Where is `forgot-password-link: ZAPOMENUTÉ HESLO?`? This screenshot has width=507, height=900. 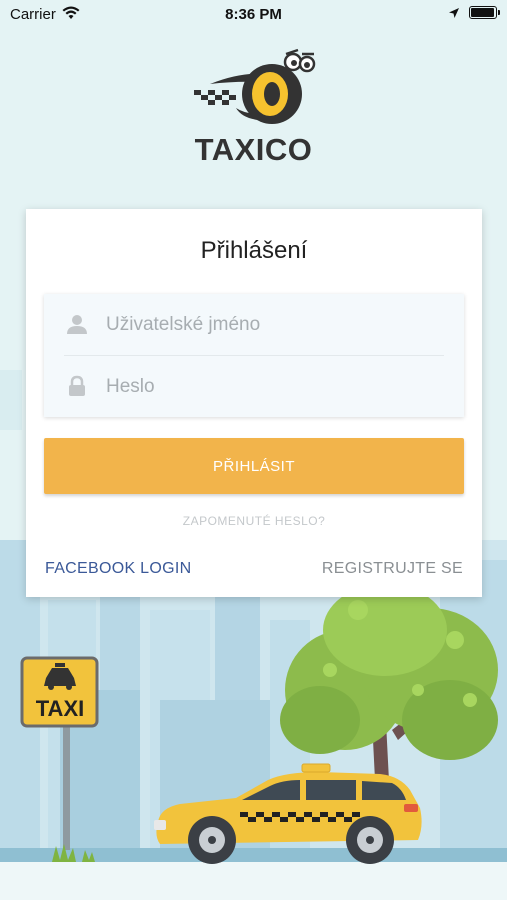
forgot-password-link: ZAPOMENUTÉ HESLO? is located at coordinates (254, 521).